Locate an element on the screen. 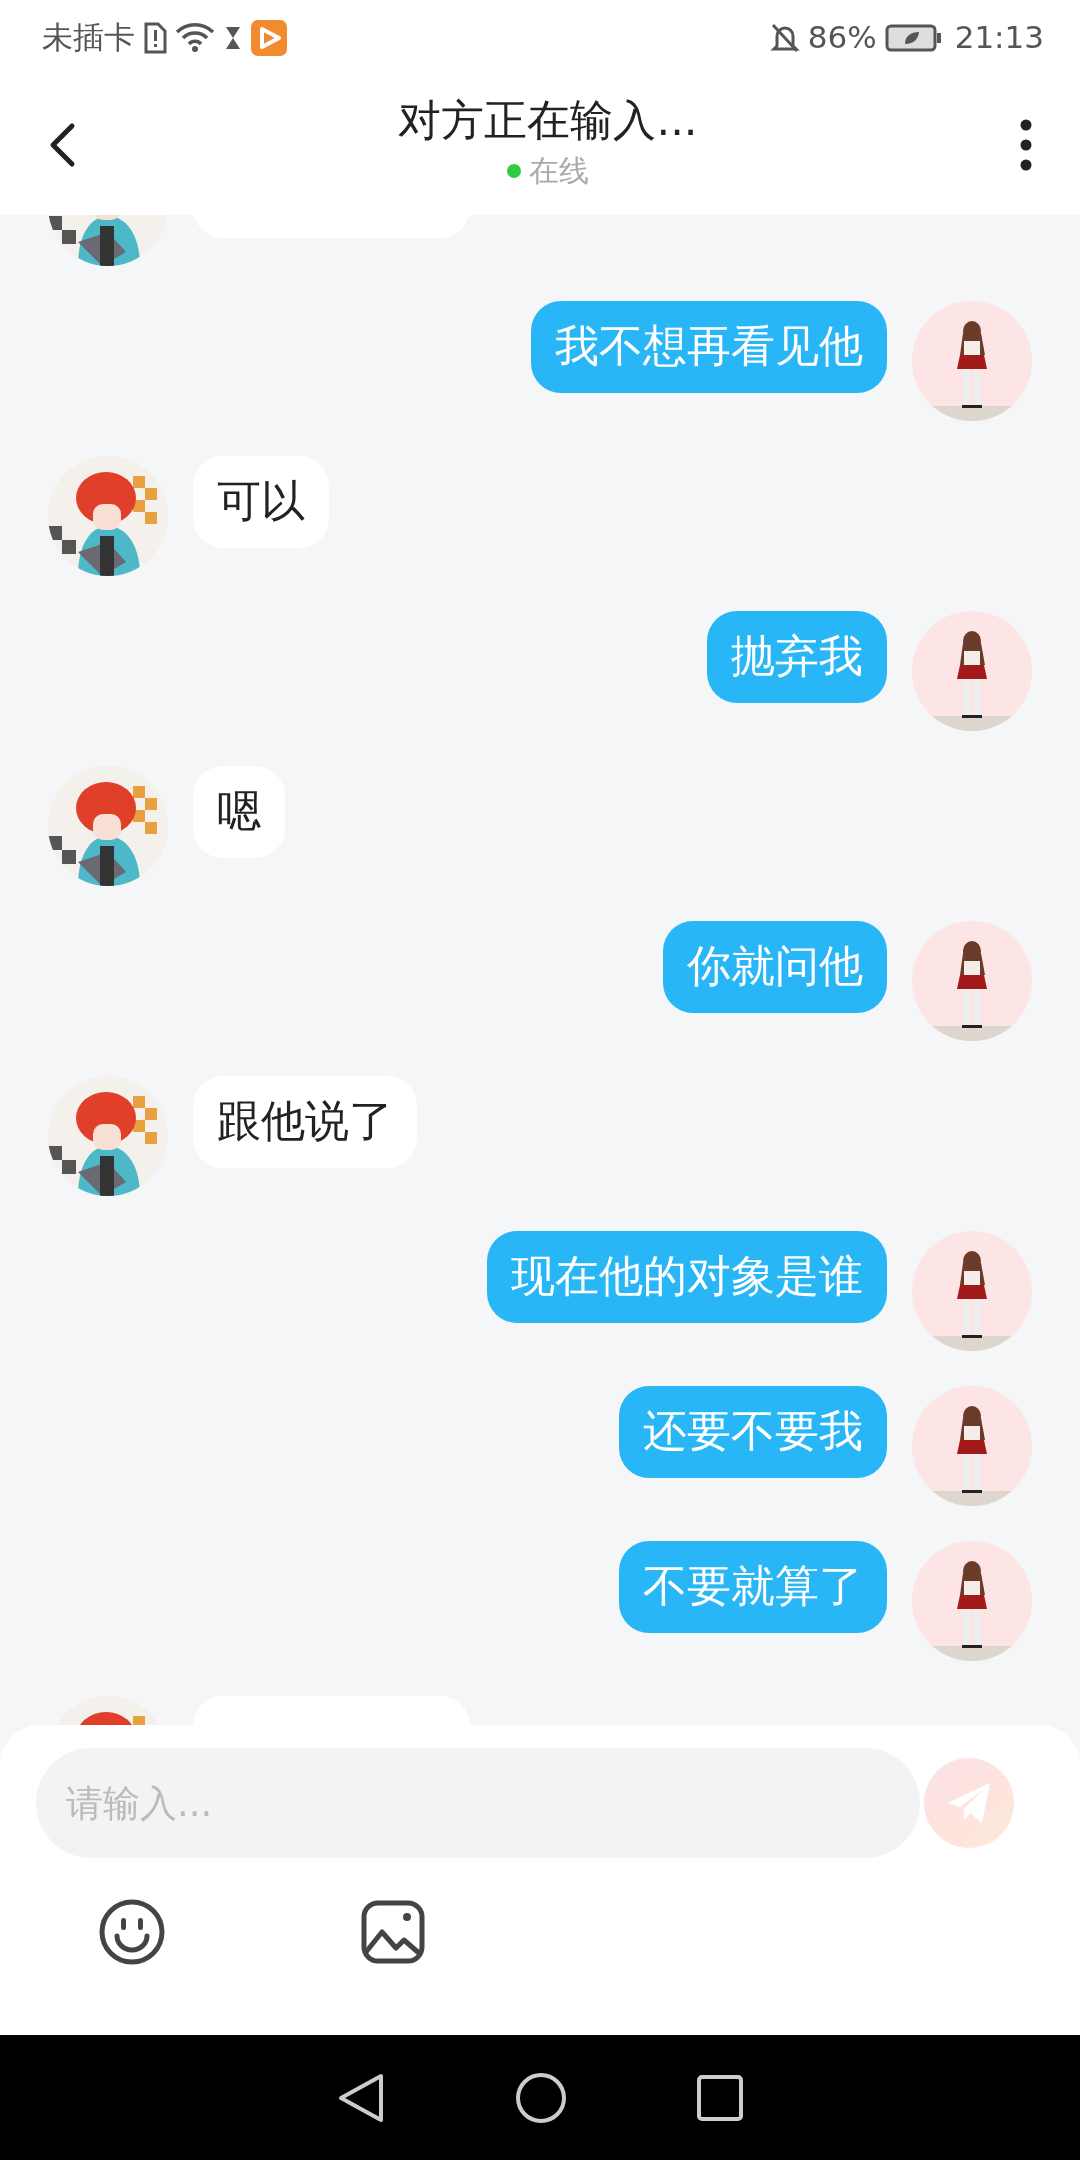 The width and height of the screenshot is (1080, 2160). emoji-button is located at coordinates (132, 1932).